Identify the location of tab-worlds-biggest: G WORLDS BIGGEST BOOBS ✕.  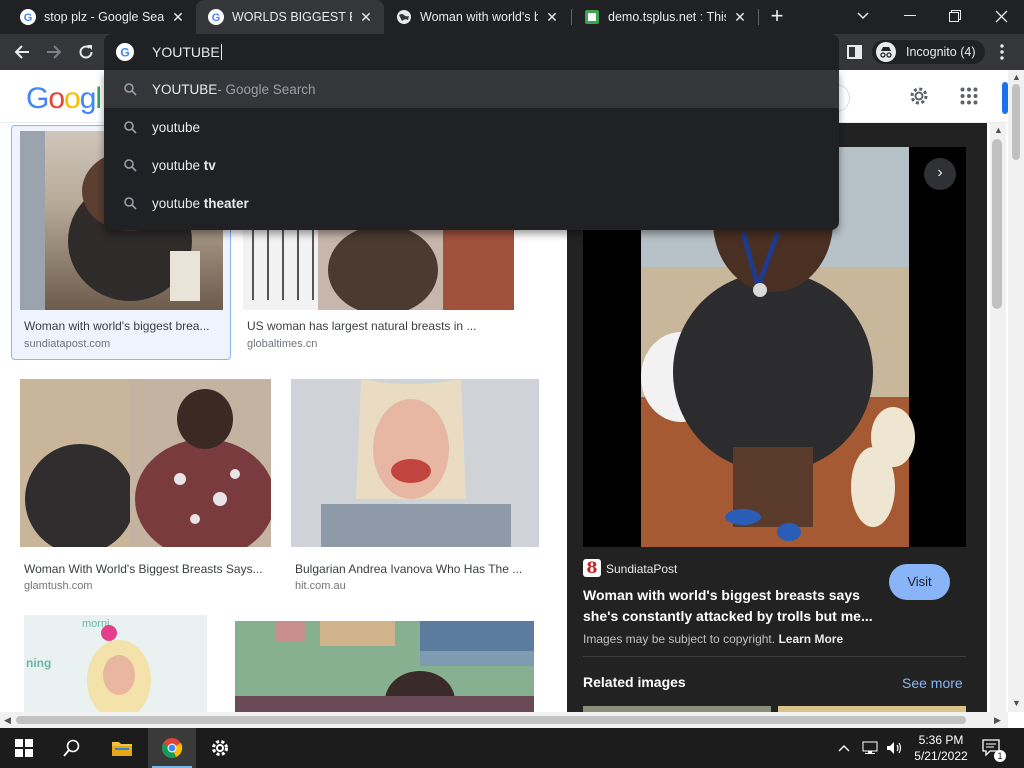
(290, 17).